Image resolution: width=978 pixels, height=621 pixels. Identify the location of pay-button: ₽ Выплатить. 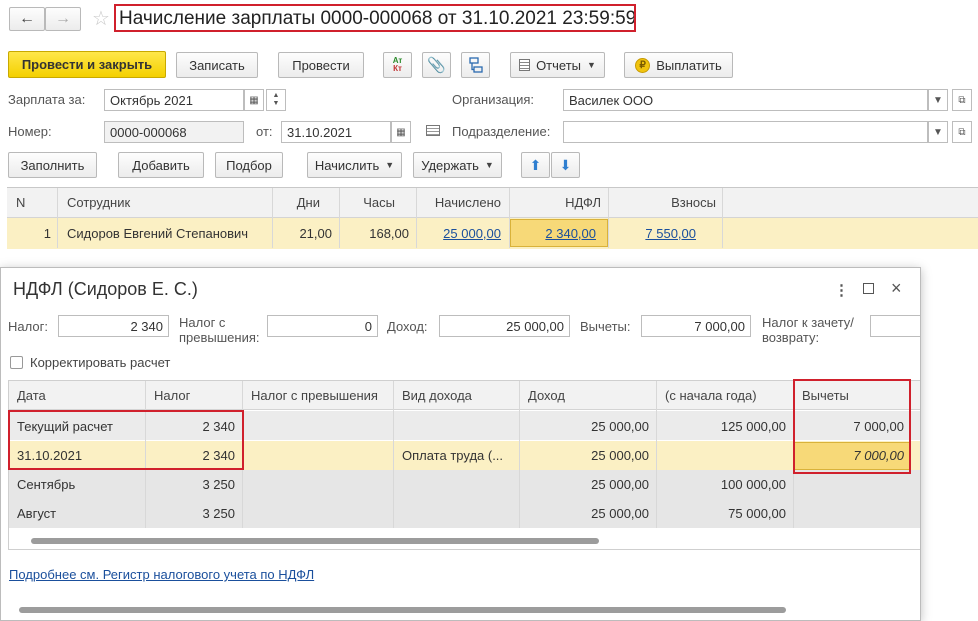
(678, 65).